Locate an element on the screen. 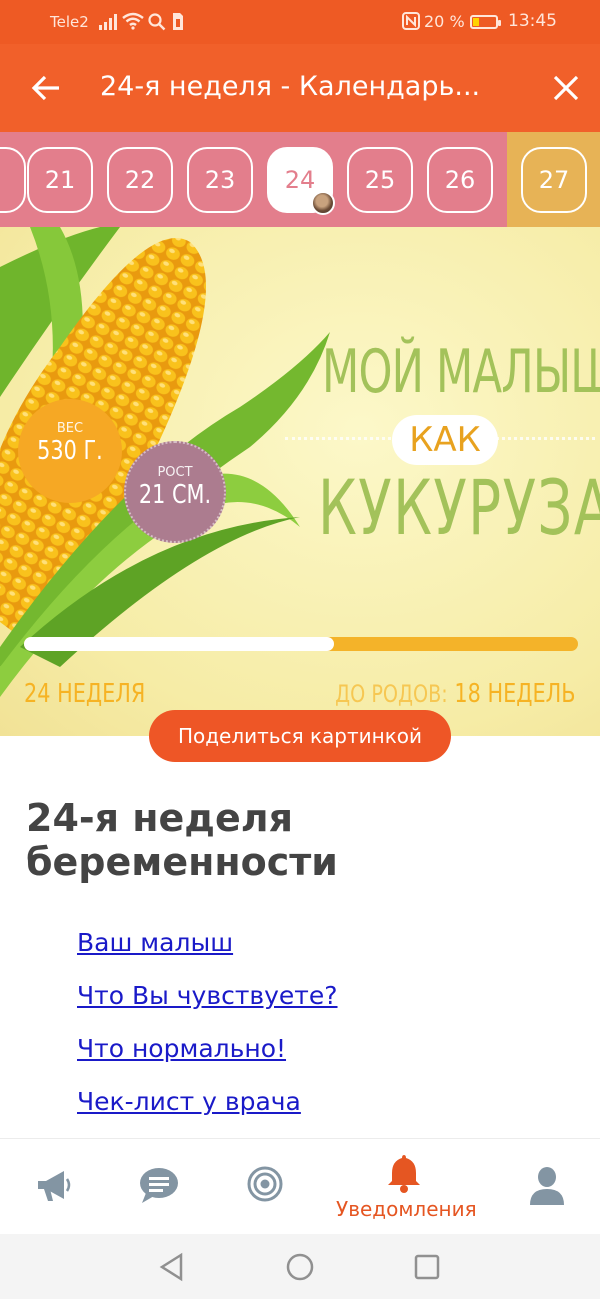 This screenshot has width=600, height=1299. hero-title-kak: КАК is located at coordinates (445, 440).